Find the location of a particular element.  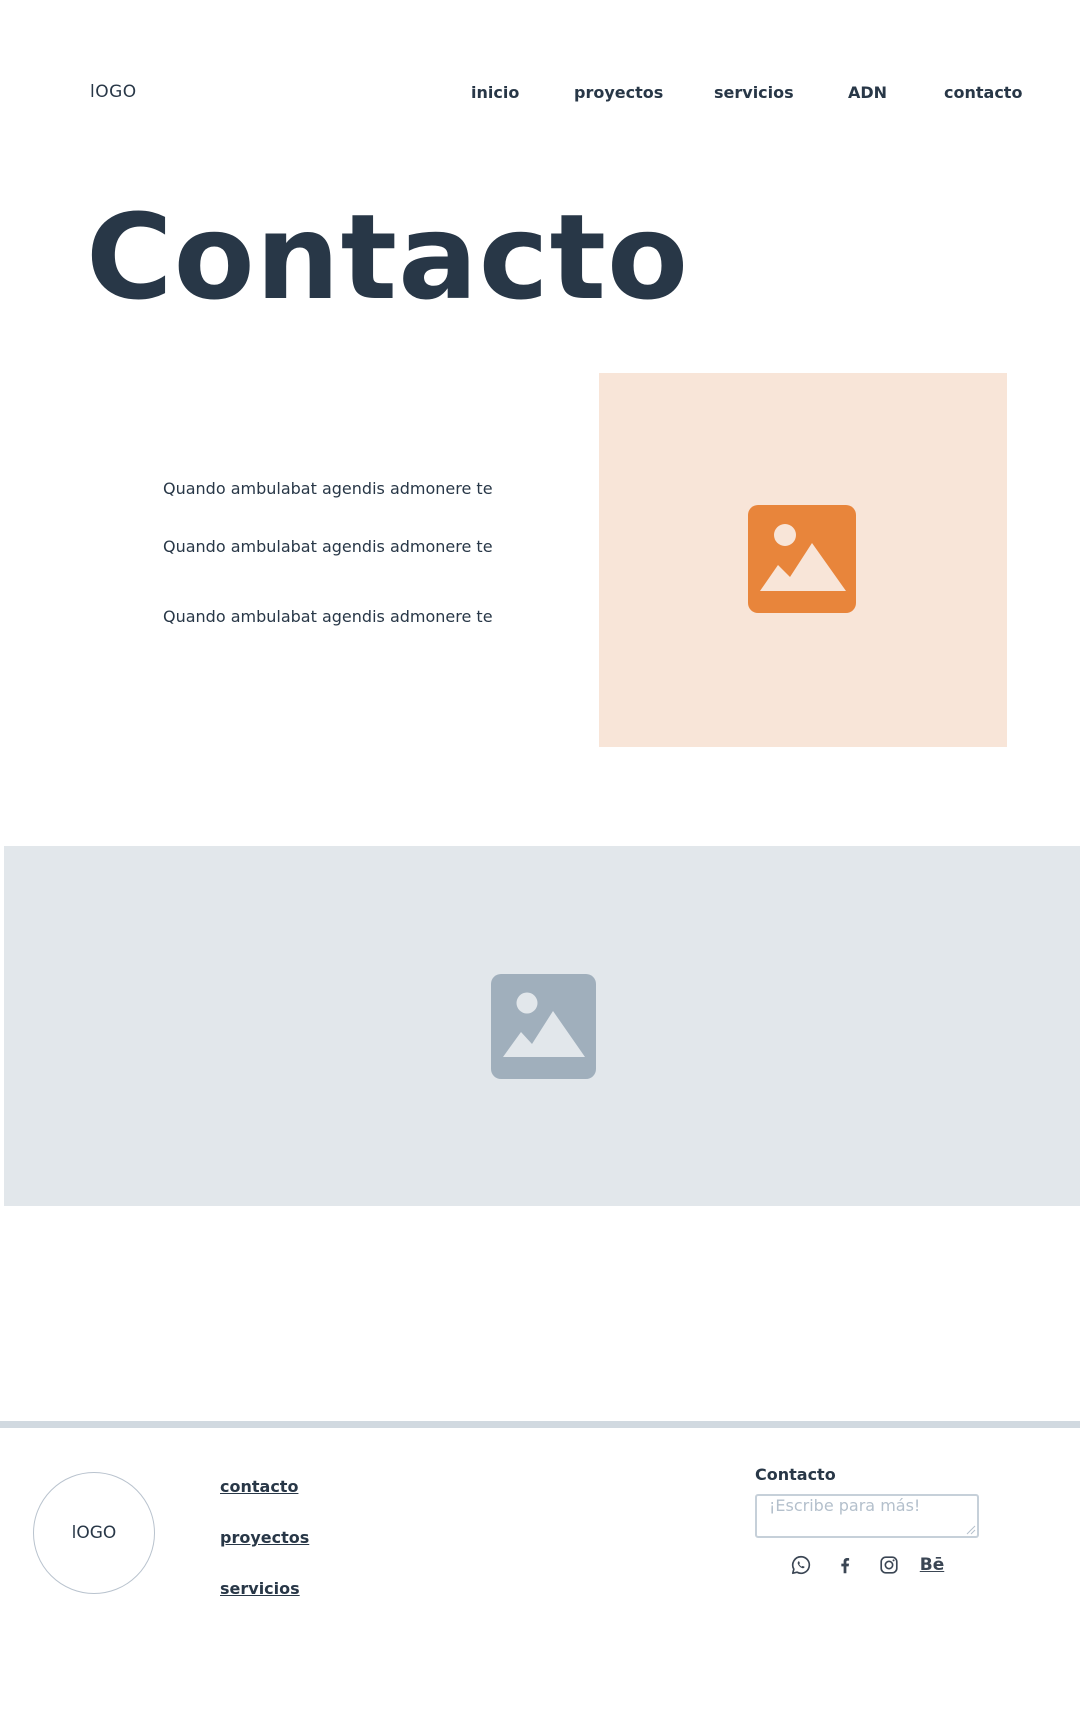

contact-input is located at coordinates (867, 1516).